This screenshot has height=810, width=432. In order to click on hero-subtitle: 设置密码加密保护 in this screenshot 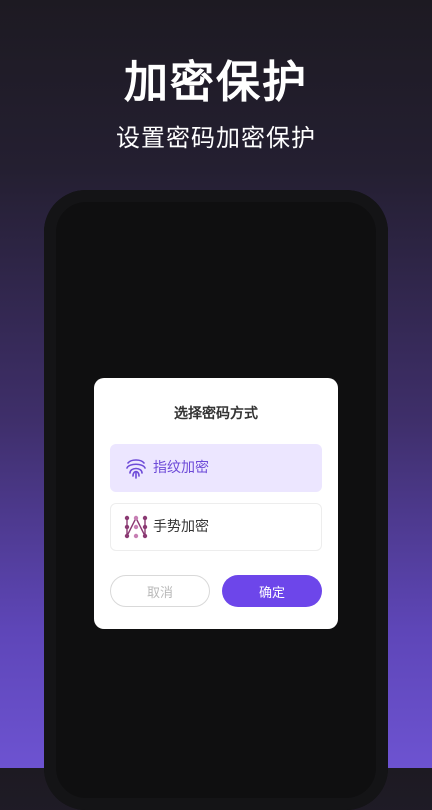, I will do `click(216, 138)`.